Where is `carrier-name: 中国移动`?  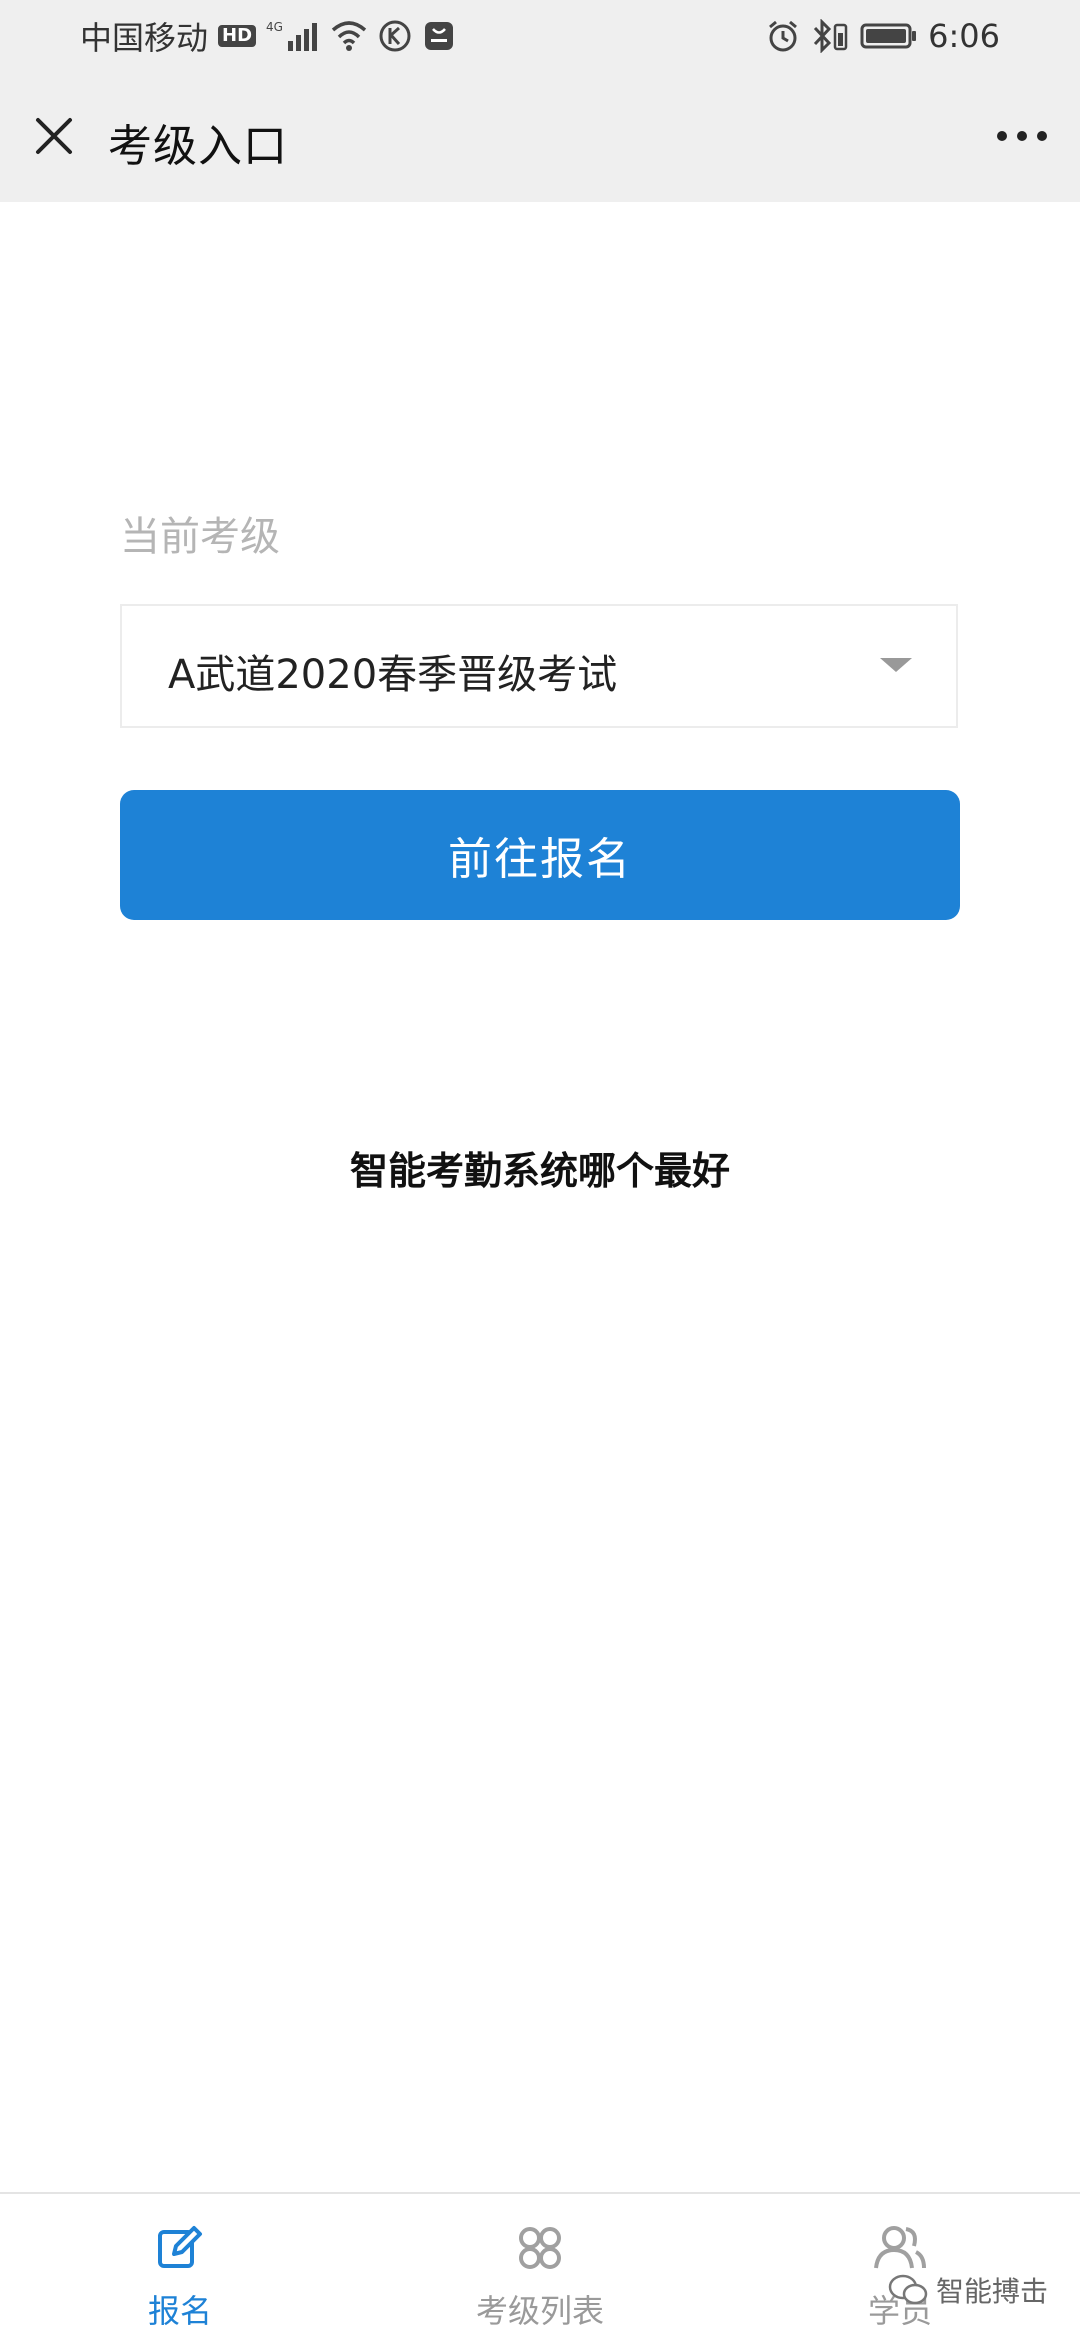 carrier-name: 中国移动 is located at coordinates (144, 38).